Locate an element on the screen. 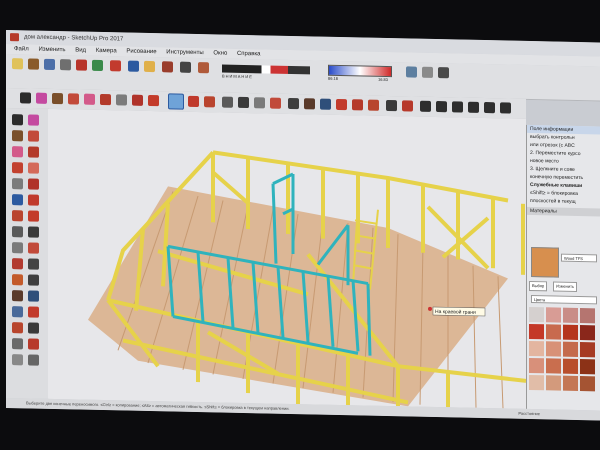 This screenshot has width=600, height=450. previous-view-icon is located at coordinates (357, 105).